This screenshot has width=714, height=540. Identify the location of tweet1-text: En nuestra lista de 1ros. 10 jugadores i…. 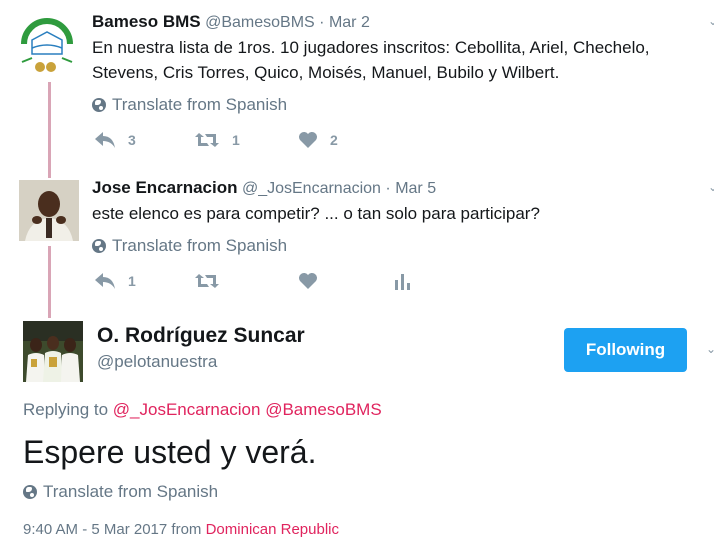
(397, 60).